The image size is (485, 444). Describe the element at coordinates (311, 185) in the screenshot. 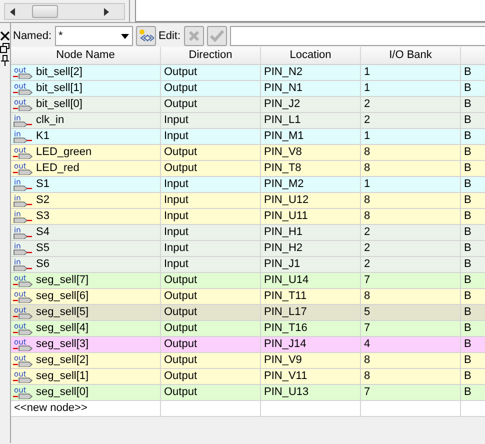

I see `table-cell: PIN_M2` at that location.